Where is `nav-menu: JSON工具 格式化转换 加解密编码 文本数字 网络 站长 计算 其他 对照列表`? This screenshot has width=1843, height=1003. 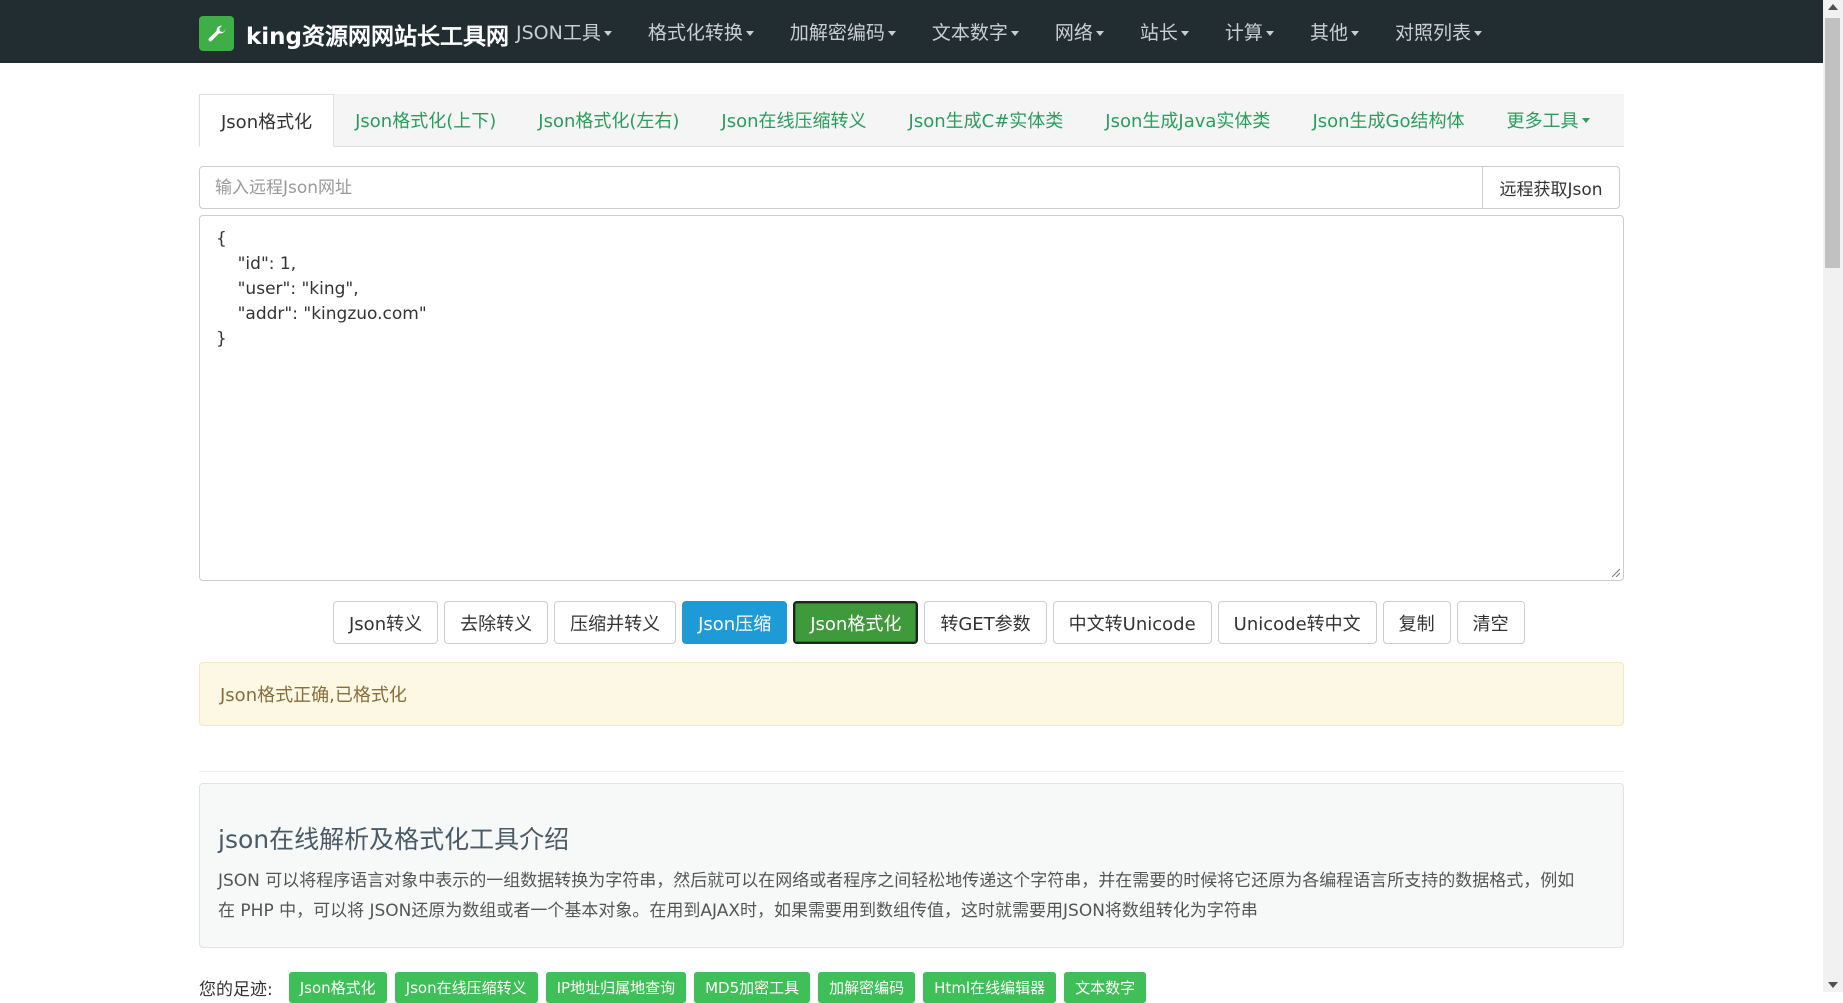 nav-menu: JSON工具 格式化转换 加解密编码 文本数字 网络 站长 计算 其他 对照列表 is located at coordinates (1017, 31).